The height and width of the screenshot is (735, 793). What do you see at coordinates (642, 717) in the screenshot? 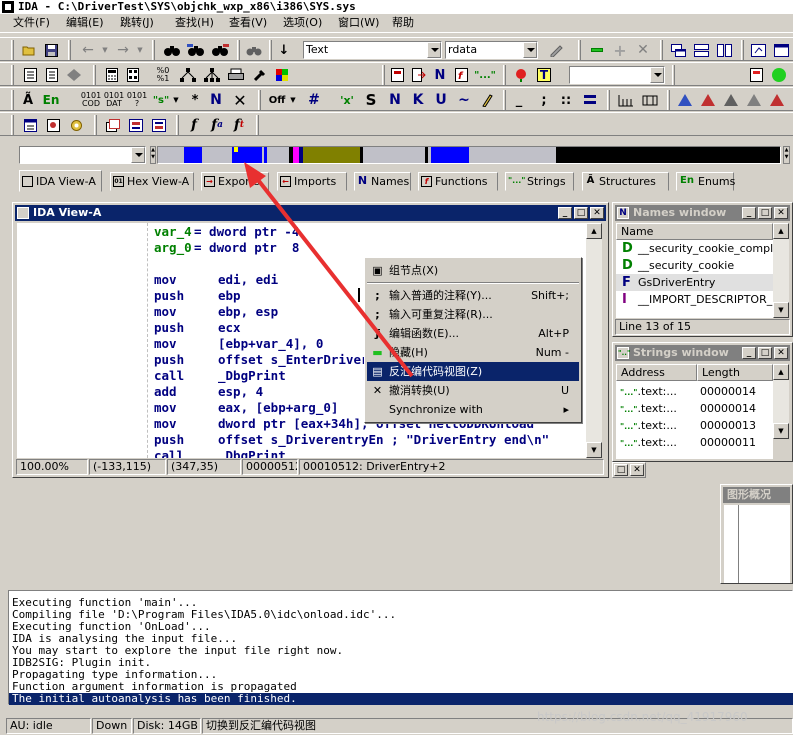
I see `watermark: https://blog.csdn.net/qq_41917960` at bounding box center [642, 717].